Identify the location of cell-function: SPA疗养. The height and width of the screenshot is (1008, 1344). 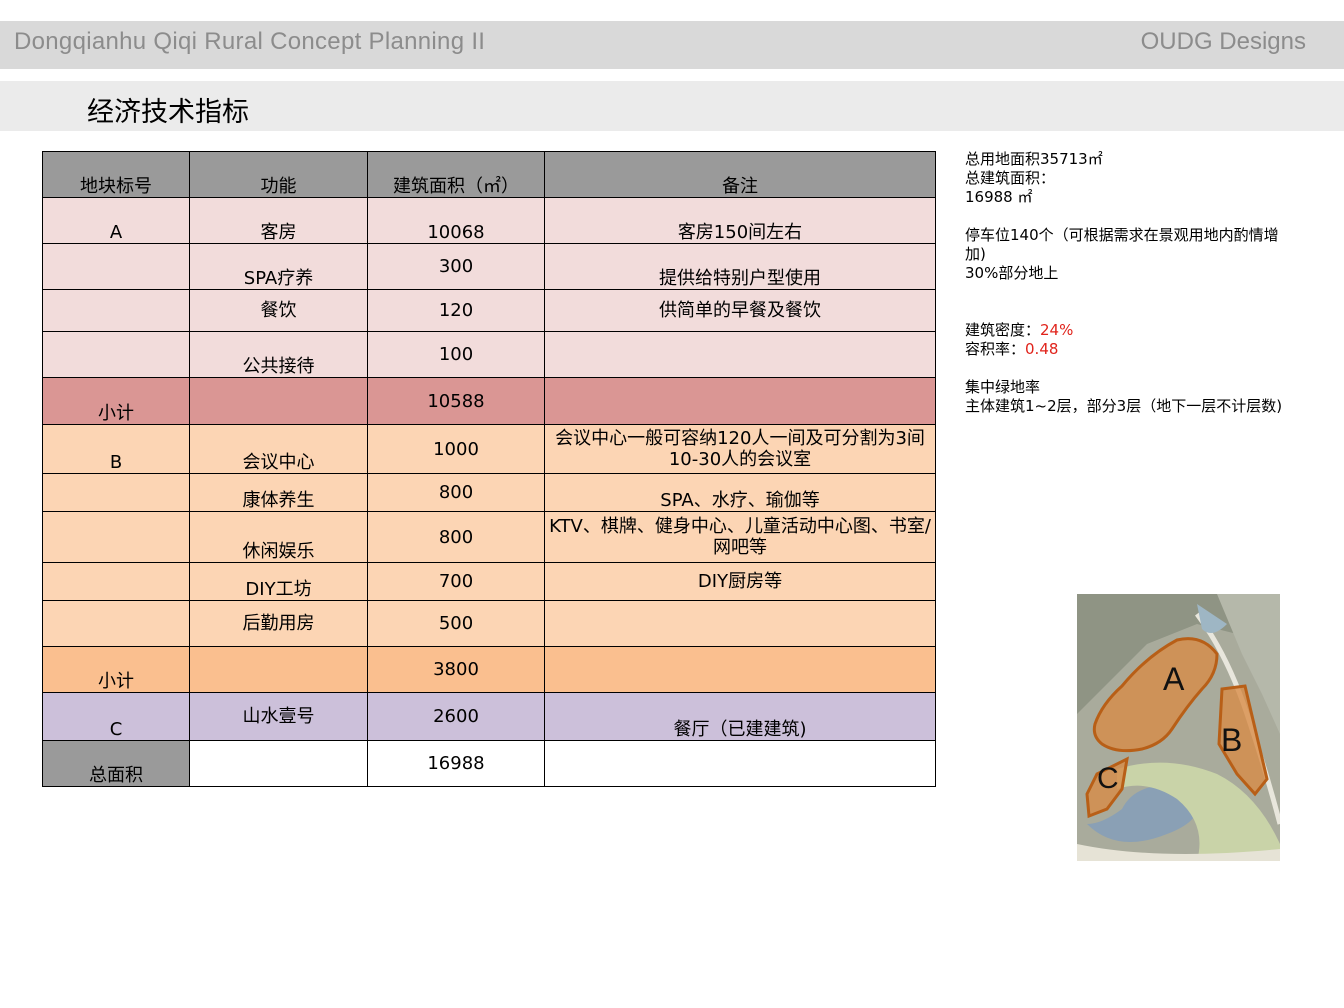
(278, 266).